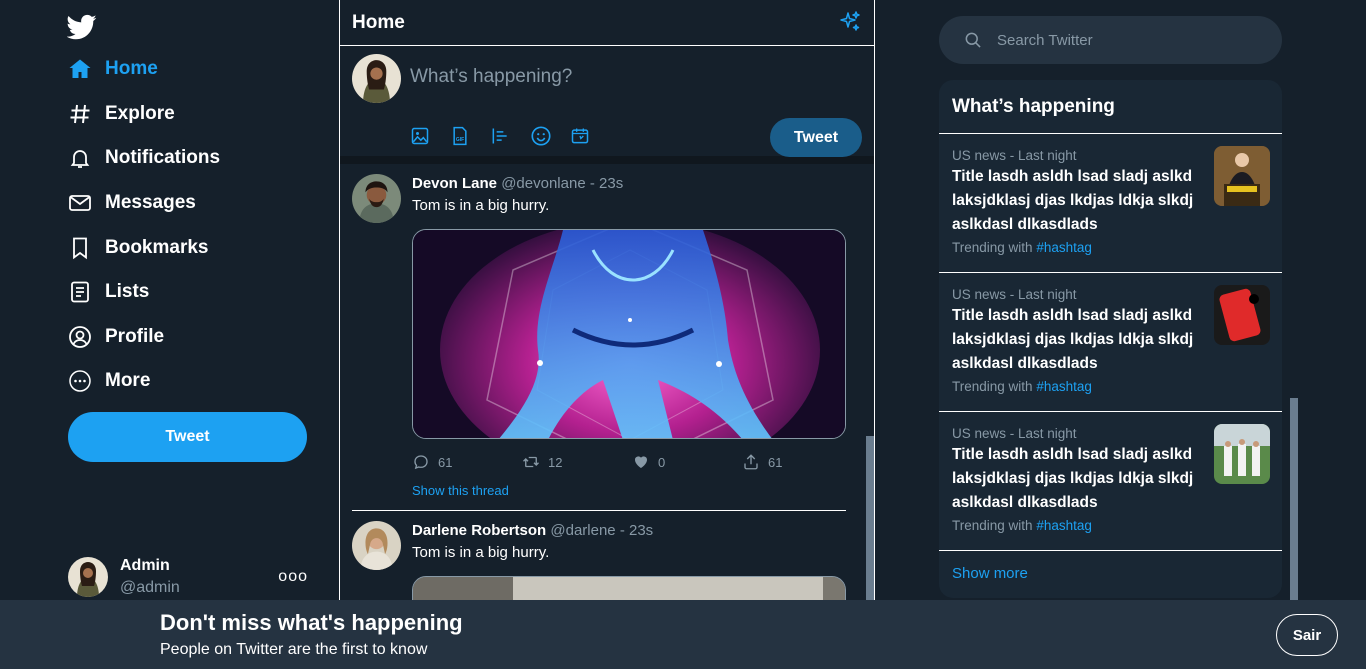 The width and height of the screenshot is (1366, 669). Describe the element at coordinates (460, 140) in the screenshot. I see `svg-text: GIF` at that location.